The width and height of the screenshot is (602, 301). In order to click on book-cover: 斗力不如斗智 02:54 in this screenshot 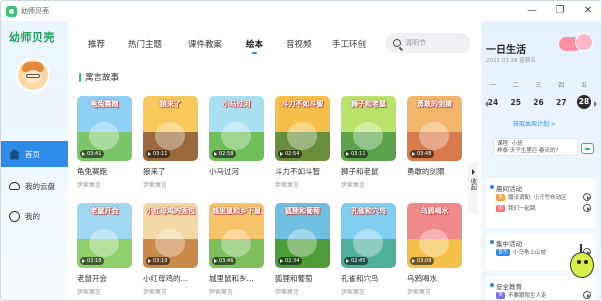, I will do `click(302, 128)`.